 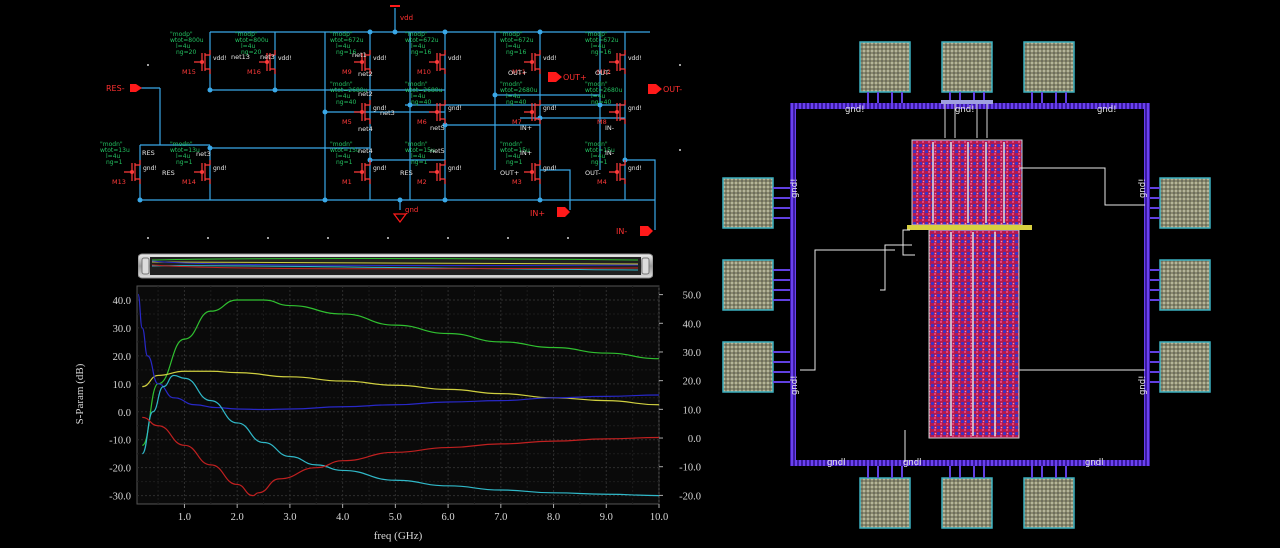 I want to click on label-gnd-bottom-center: gndl, so click(x=912, y=463).